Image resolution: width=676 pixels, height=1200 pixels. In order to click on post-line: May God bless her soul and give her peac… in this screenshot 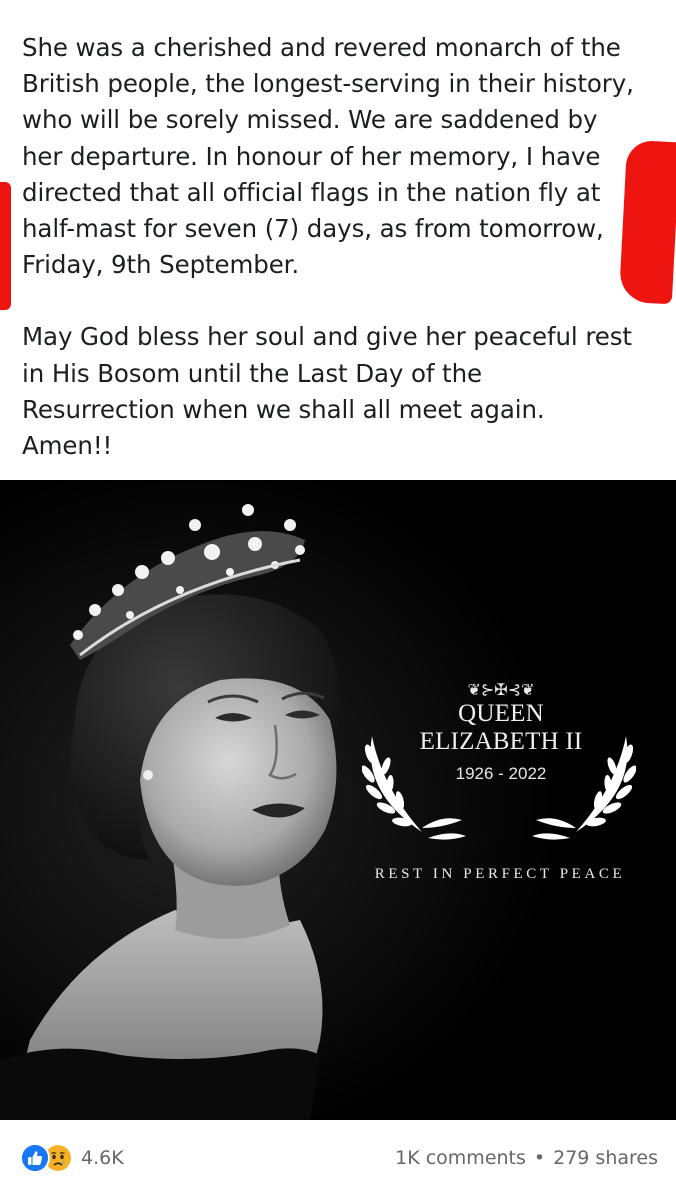, I will do `click(327, 337)`.